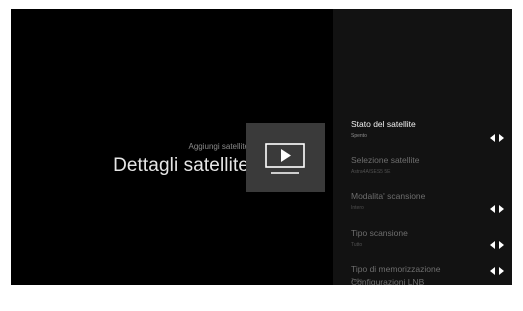 The width and height of the screenshot is (523, 311). Describe the element at coordinates (379, 233) in the screenshot. I see `setting-label: Tipo scansione` at that location.